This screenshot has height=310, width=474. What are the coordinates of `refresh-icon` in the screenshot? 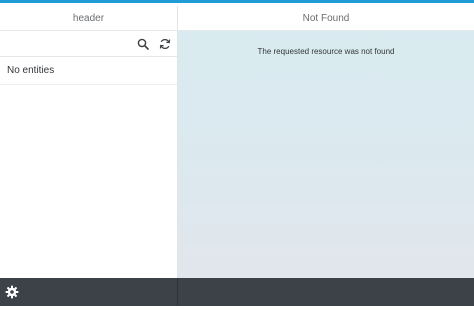 It's located at (165, 44).